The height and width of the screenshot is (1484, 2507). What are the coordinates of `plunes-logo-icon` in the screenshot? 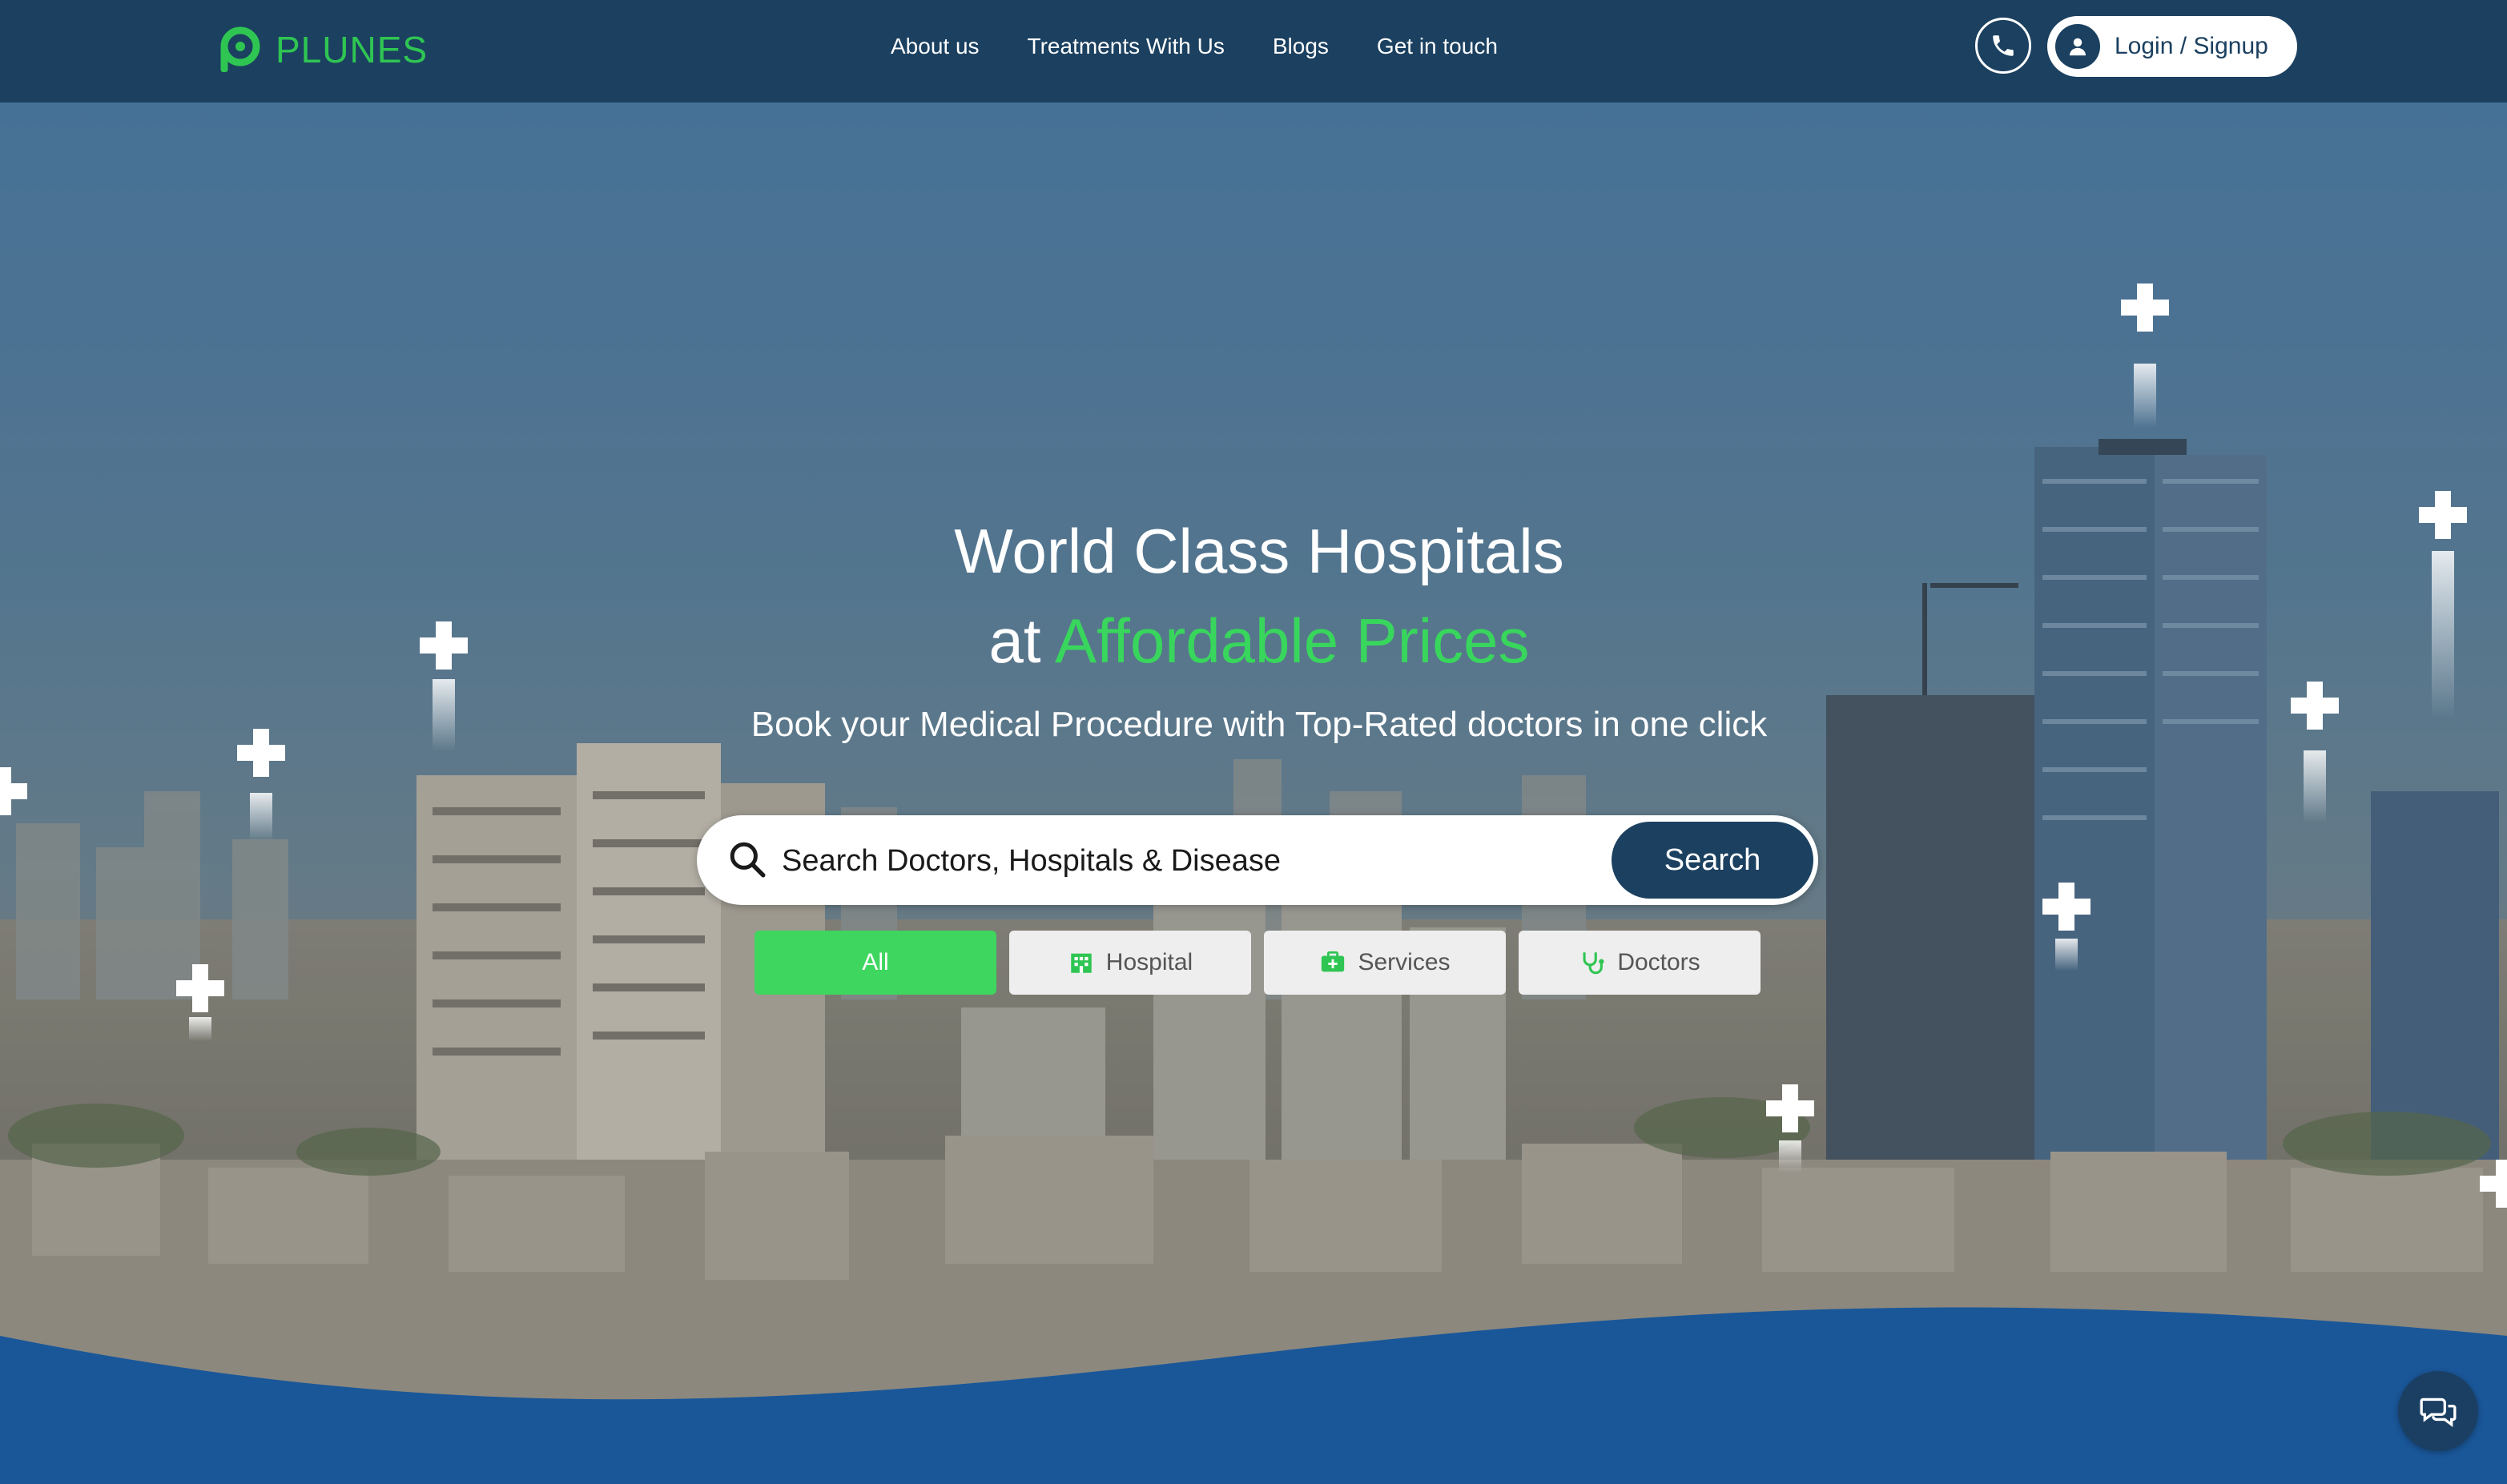 It's located at (240, 49).